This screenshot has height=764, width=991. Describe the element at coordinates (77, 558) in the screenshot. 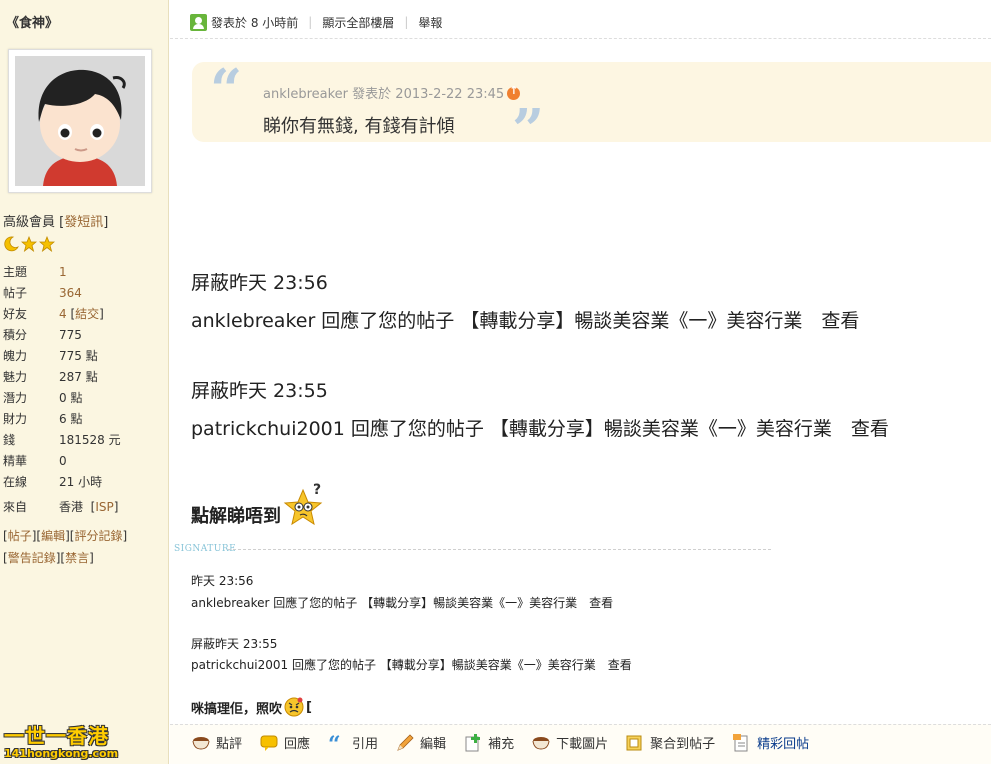

I see `ban-user-link: 禁言` at that location.